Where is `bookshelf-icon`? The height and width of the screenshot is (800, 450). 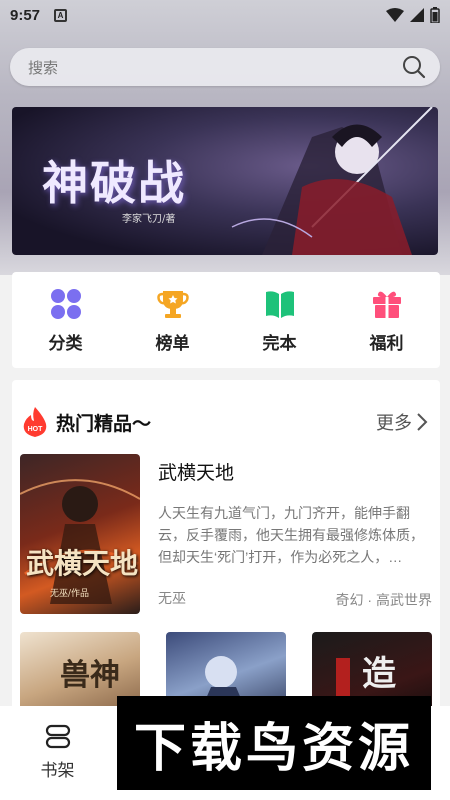 bookshelf-icon is located at coordinates (57, 736).